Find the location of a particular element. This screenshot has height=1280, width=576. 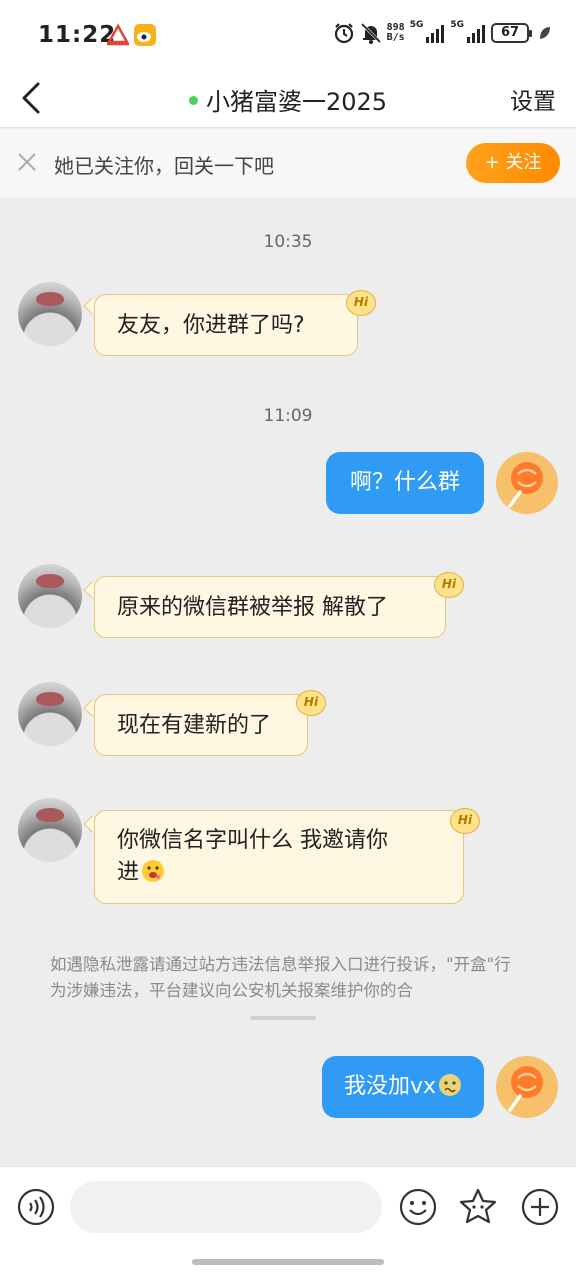

message-bubble-incoming: 友友，你进群了吗? is located at coordinates (226, 325).